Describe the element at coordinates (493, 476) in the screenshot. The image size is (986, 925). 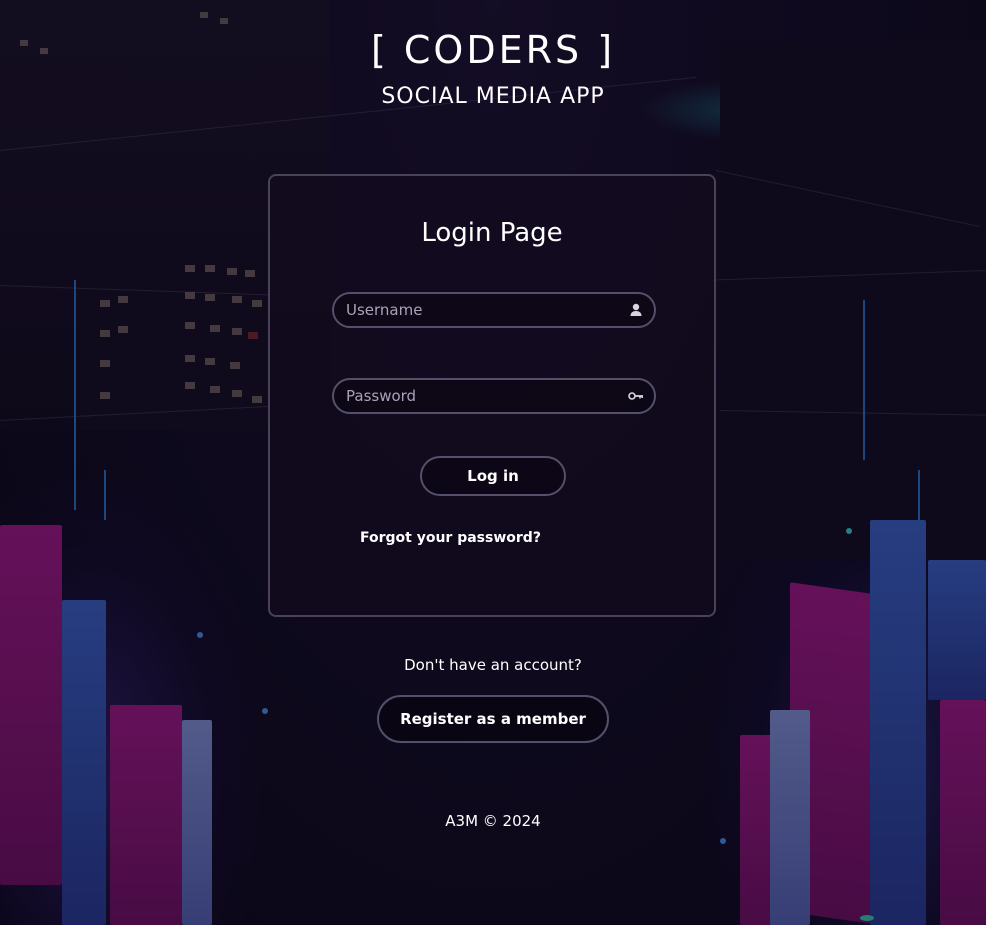
I see `login-button: Log in` at that location.